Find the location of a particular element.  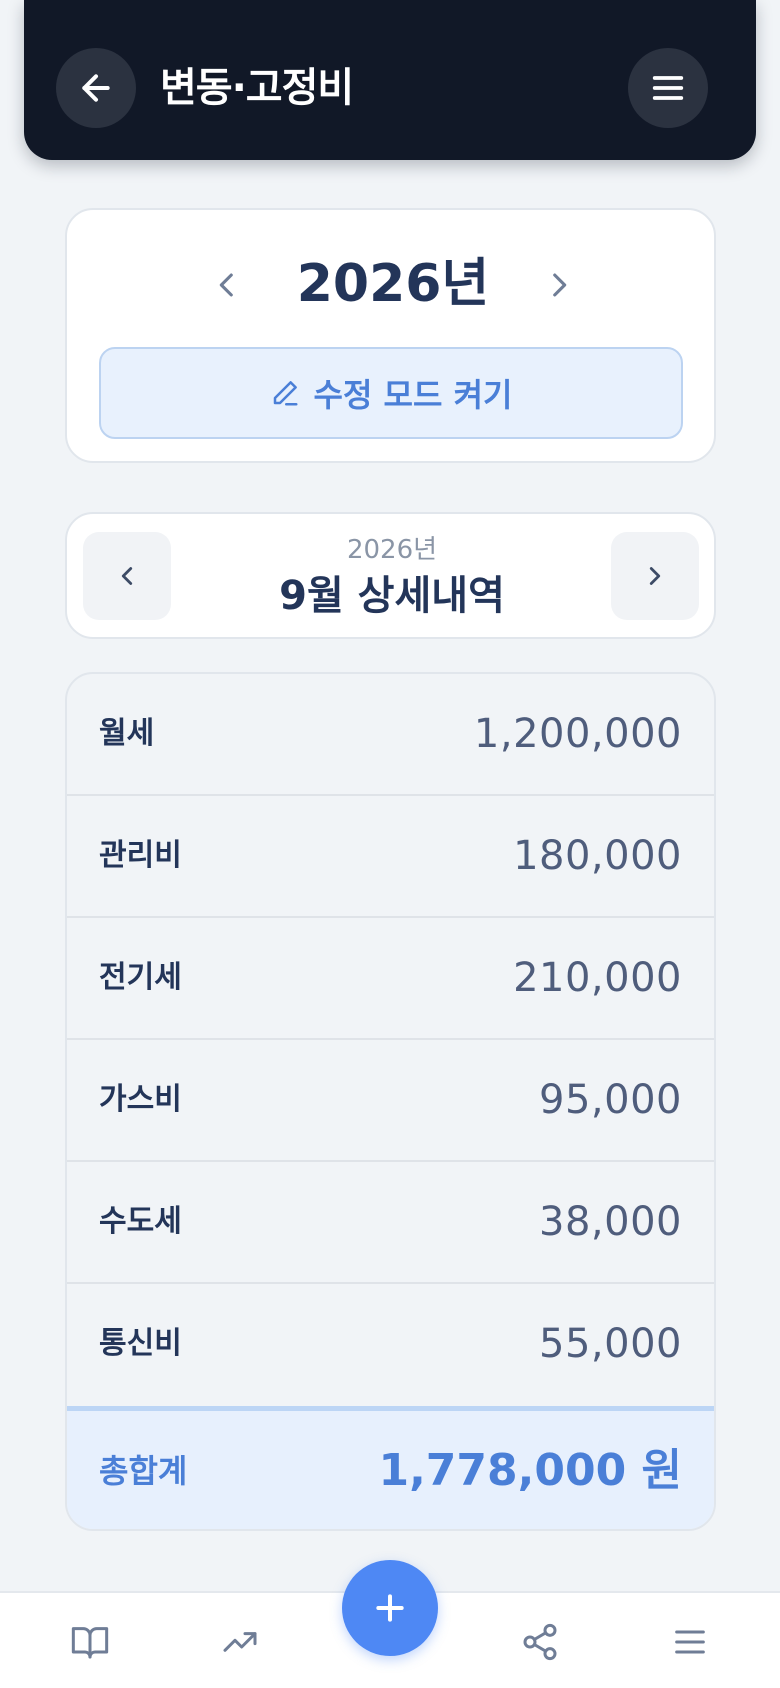

next-month-button is located at coordinates (655, 576).